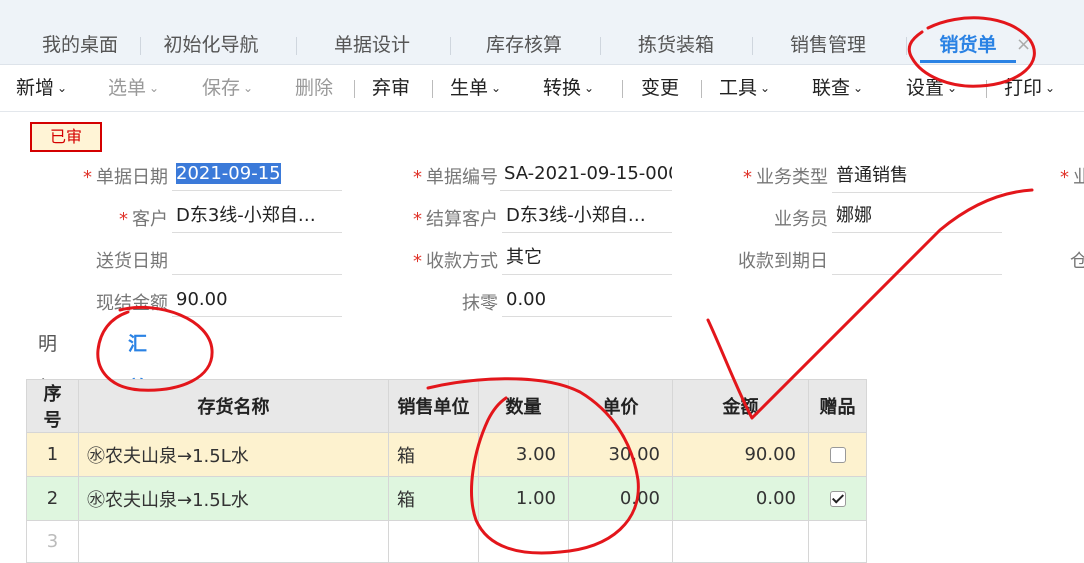 The image size is (1084, 563). Describe the element at coordinates (480, 303) in the screenshot. I see `rounding-label: 抹零` at that location.